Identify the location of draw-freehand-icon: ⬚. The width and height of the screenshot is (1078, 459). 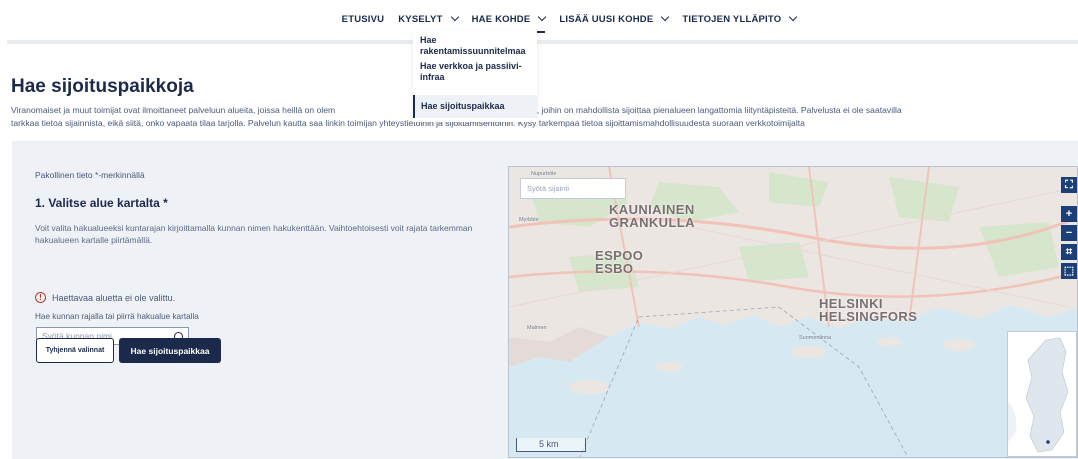
(1069, 271).